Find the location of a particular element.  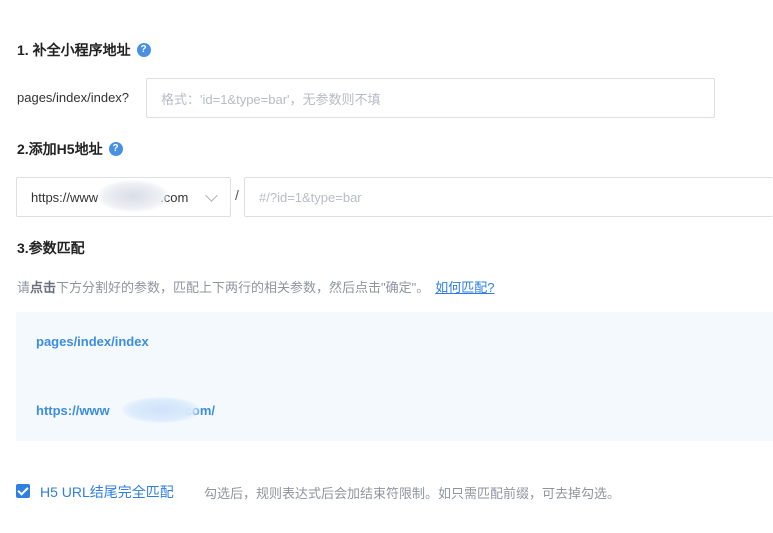

section-3-title: 3.参数匹配 is located at coordinates (51, 248).